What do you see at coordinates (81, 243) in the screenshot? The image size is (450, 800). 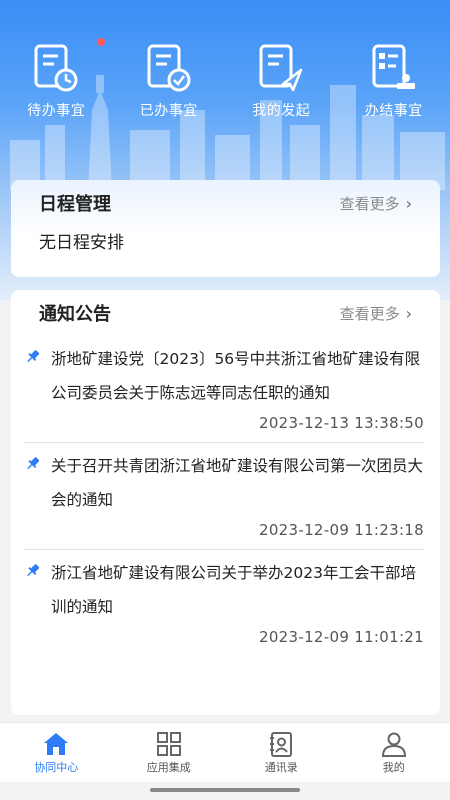 I see `schedule-empty-text: 无日程安排` at bounding box center [81, 243].